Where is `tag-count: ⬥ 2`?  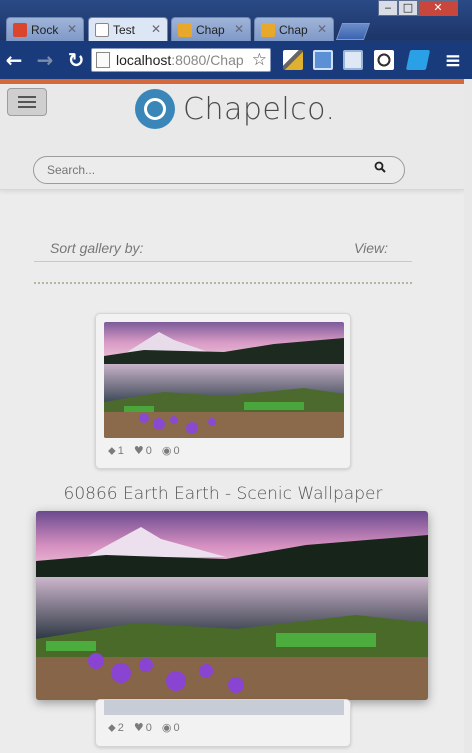
tag-count: ⬥ 2 is located at coordinates (116, 727).